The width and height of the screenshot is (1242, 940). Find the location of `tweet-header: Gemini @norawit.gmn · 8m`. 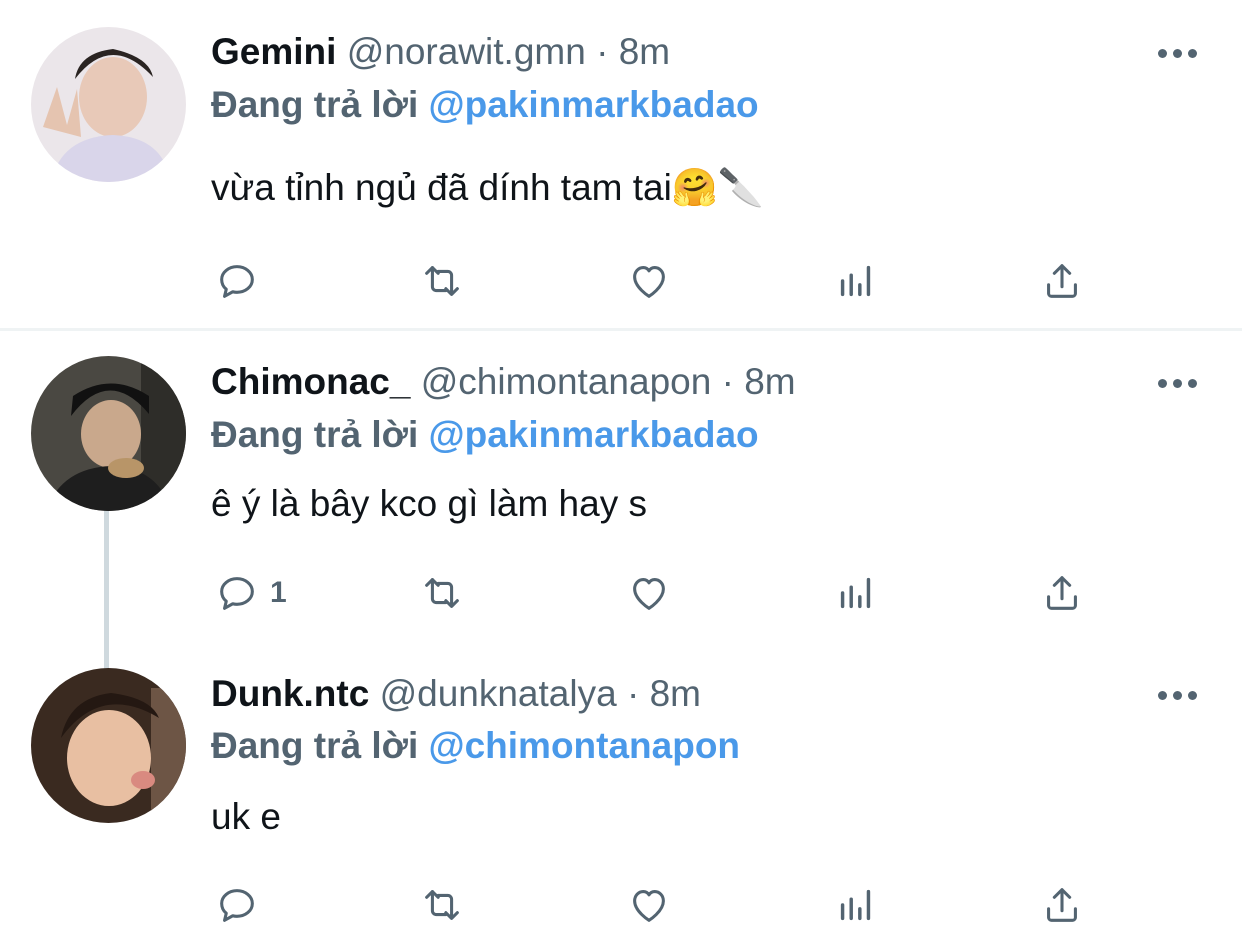

tweet-header: Gemini @norawit.gmn · 8m is located at coordinates (440, 52).